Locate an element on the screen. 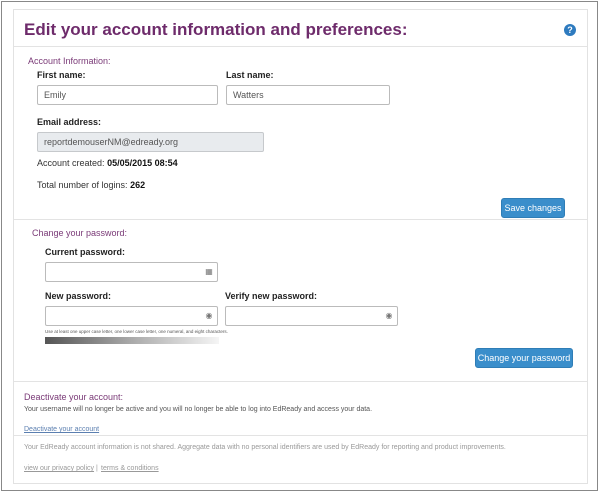 This screenshot has height=493, width=600. account-info-heading: Account Information: is located at coordinates (69, 61).